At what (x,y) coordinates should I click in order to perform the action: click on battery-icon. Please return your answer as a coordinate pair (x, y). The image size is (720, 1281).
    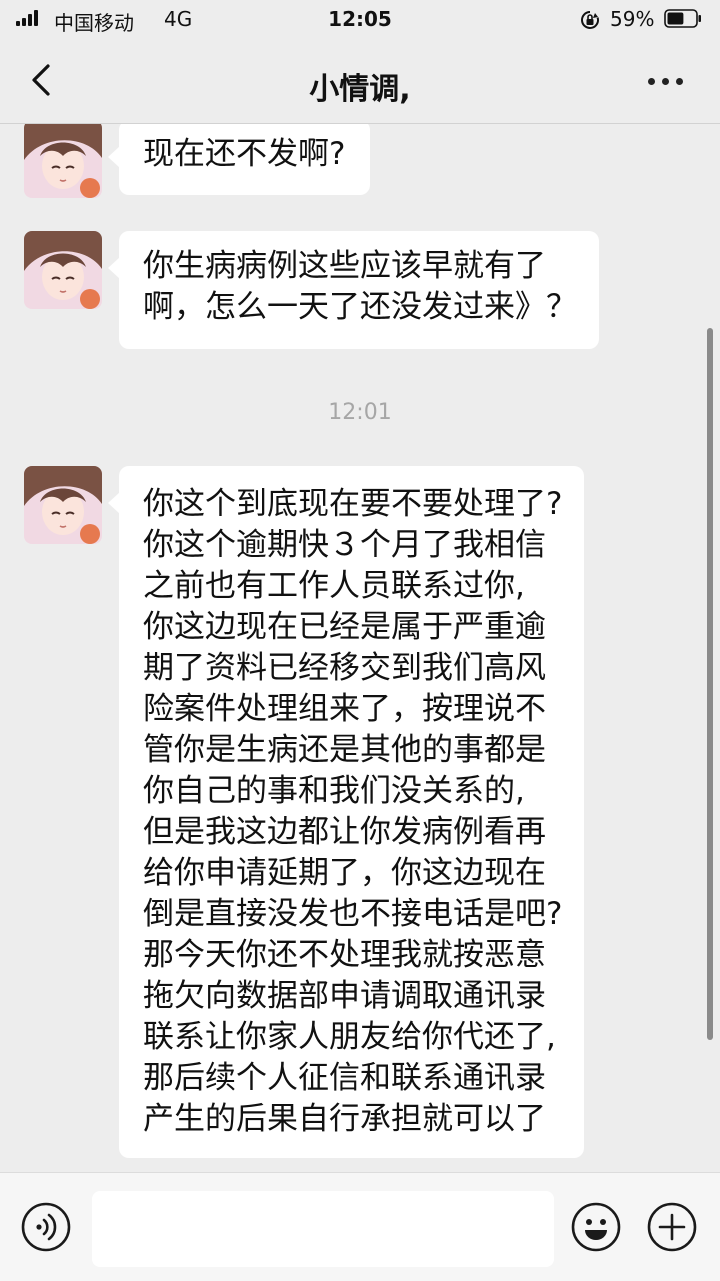
    Looking at the image, I should click on (682, 18).